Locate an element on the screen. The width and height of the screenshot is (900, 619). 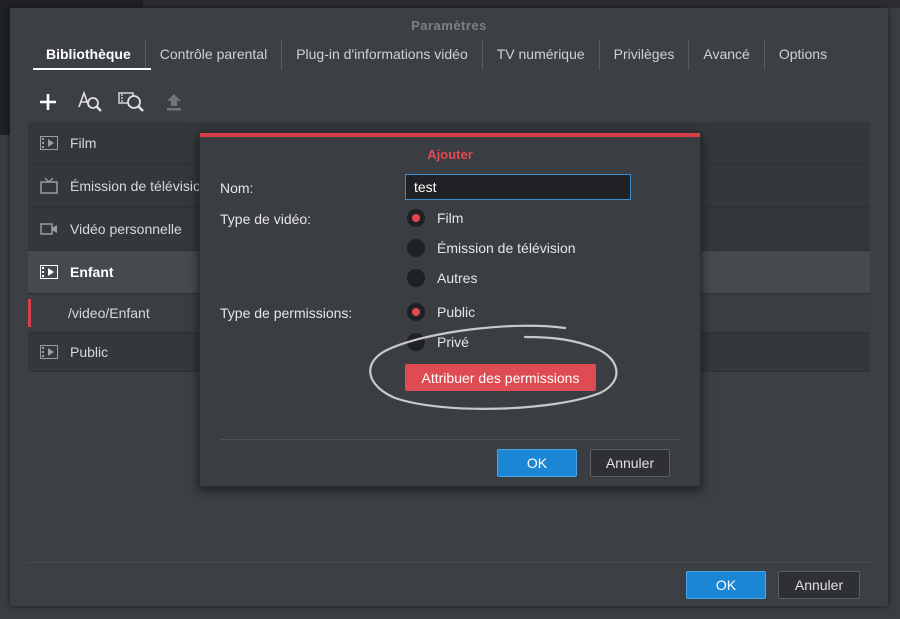
radio-autres: Autres is located at coordinates (442, 278).